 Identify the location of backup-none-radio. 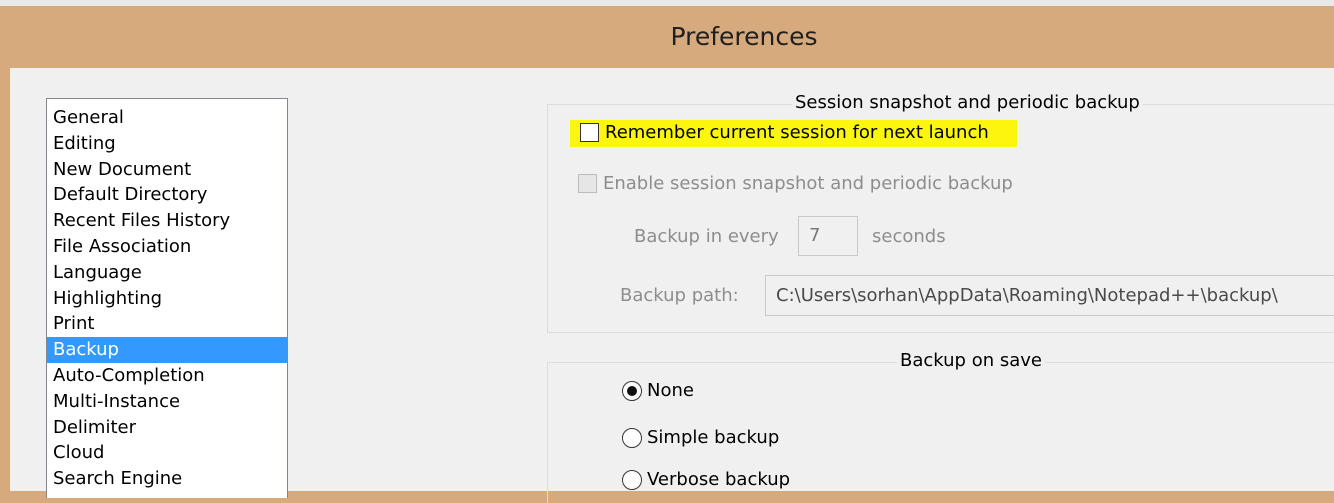
(632, 390).